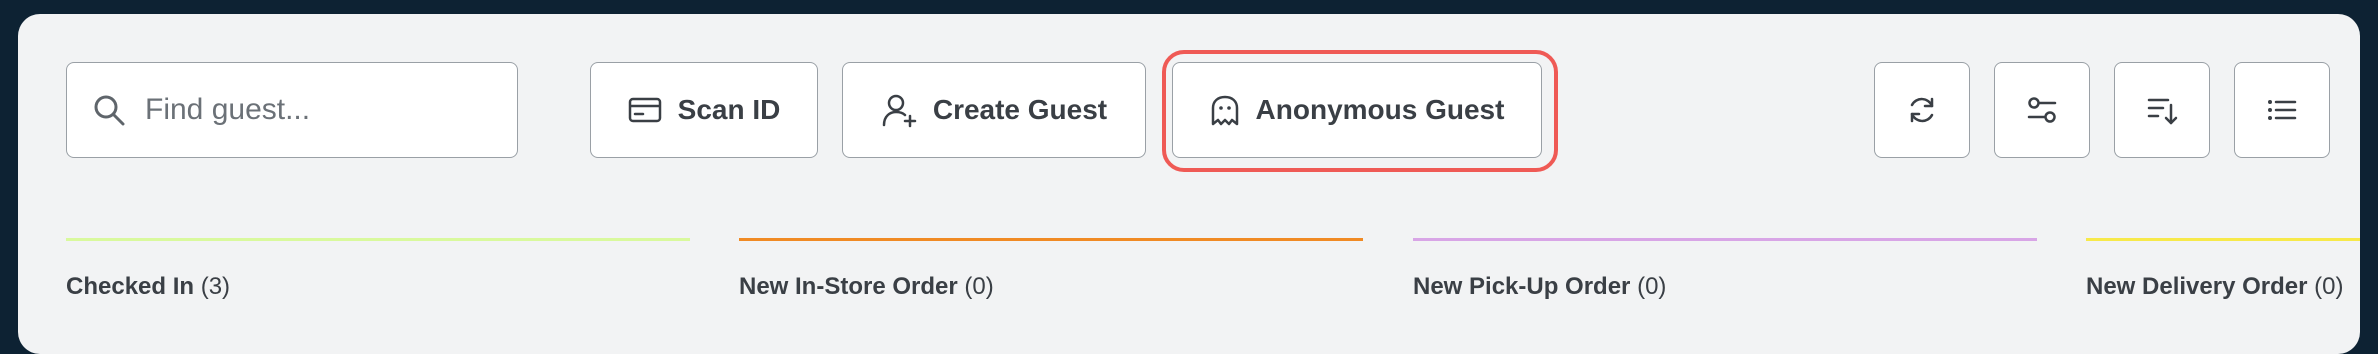 This screenshot has height=354, width=2378. I want to click on refresh-button, so click(1922, 110).